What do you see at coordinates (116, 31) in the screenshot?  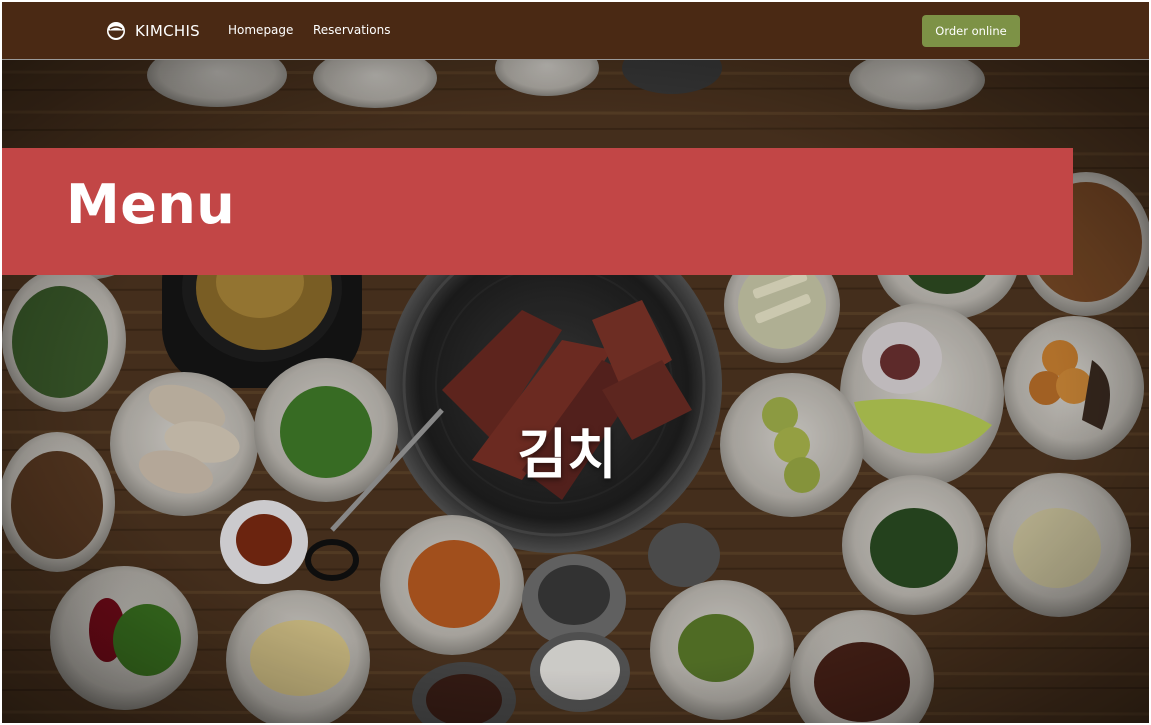 I see `rice-bowl-icon` at bounding box center [116, 31].